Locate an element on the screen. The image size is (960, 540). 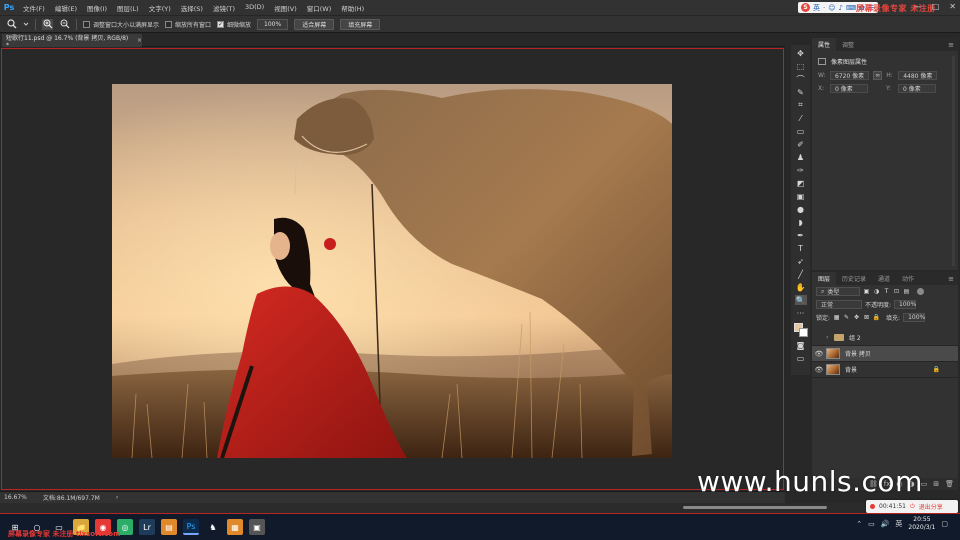
more-tools-icon: ··· is located at coordinates (801, 313).